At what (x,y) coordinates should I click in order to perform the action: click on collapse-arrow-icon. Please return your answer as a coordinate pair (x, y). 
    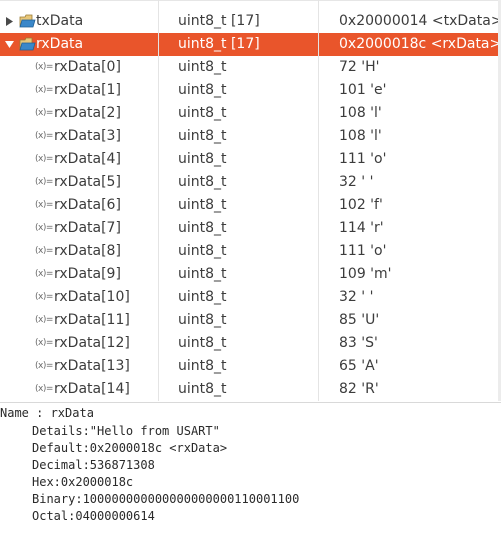
    Looking at the image, I should click on (9, 44).